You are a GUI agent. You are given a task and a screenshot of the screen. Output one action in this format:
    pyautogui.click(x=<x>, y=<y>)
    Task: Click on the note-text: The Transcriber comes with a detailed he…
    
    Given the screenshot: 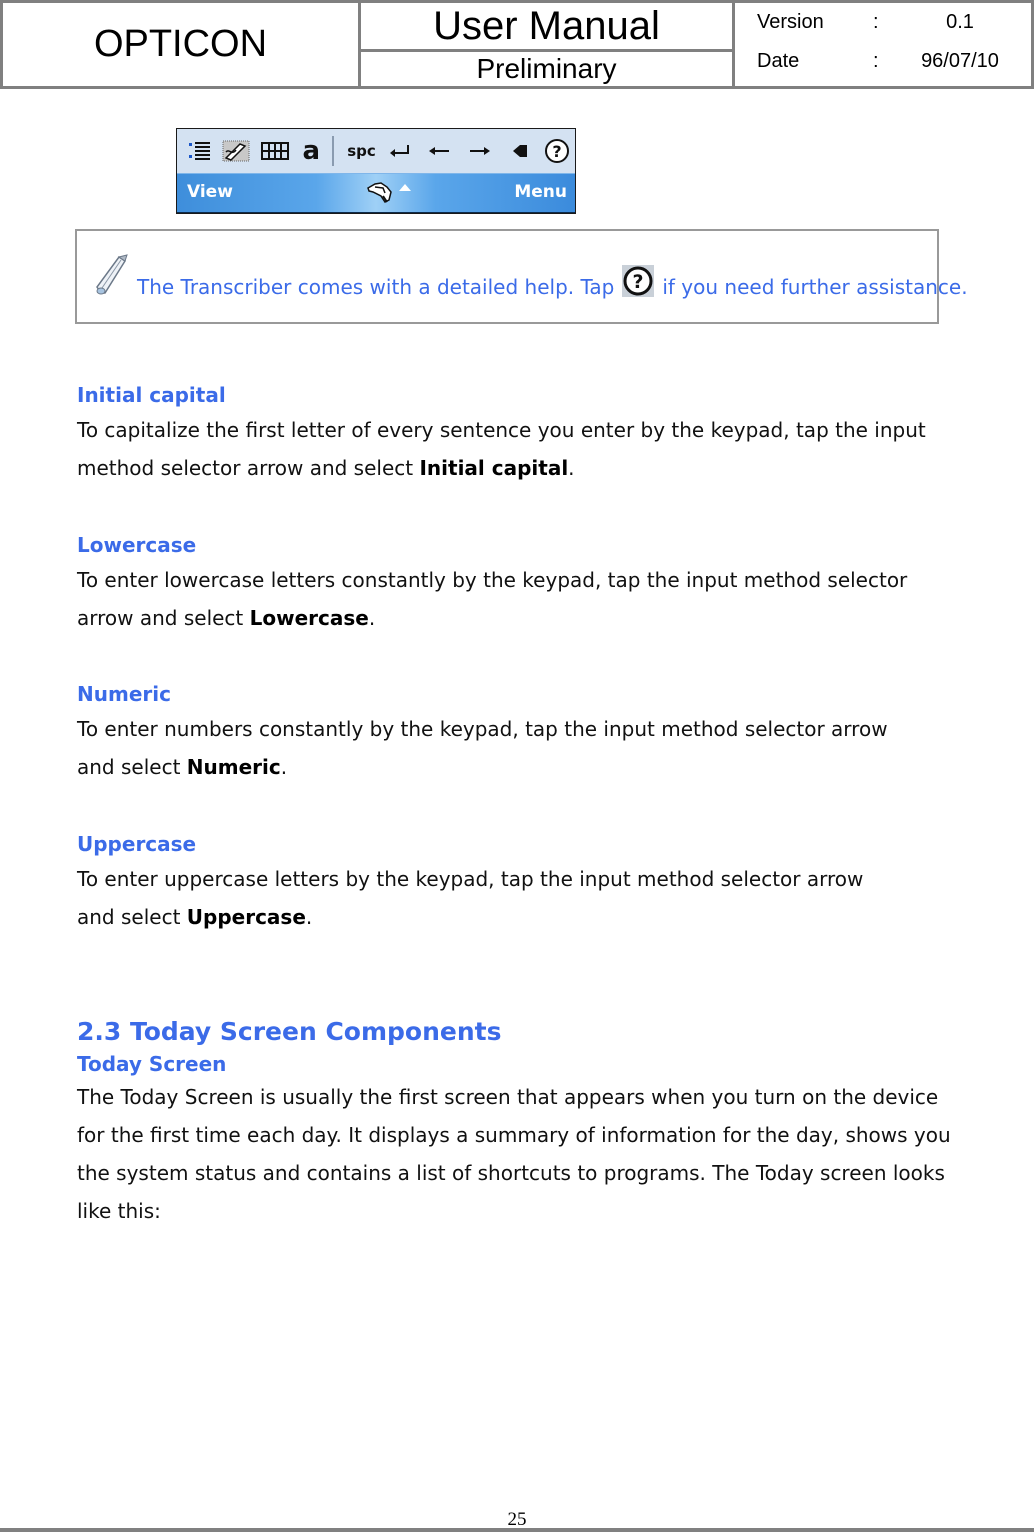 What is the action you would take?
    pyautogui.click(x=552, y=282)
    